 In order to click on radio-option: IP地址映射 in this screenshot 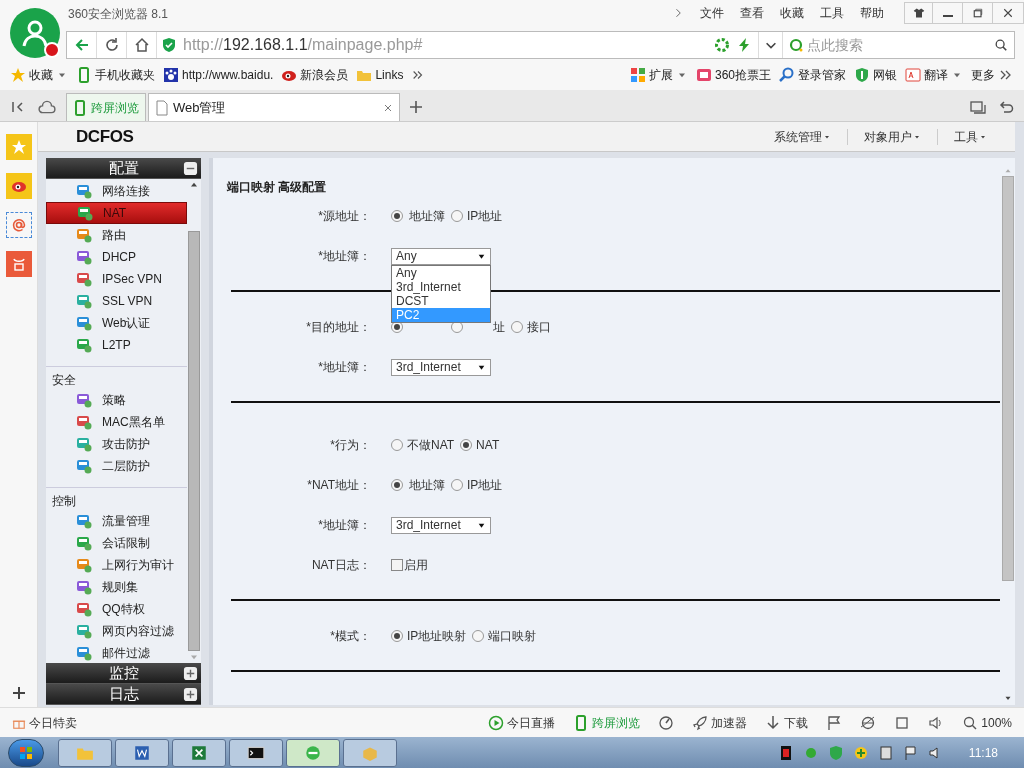, I will do `click(429, 636)`.